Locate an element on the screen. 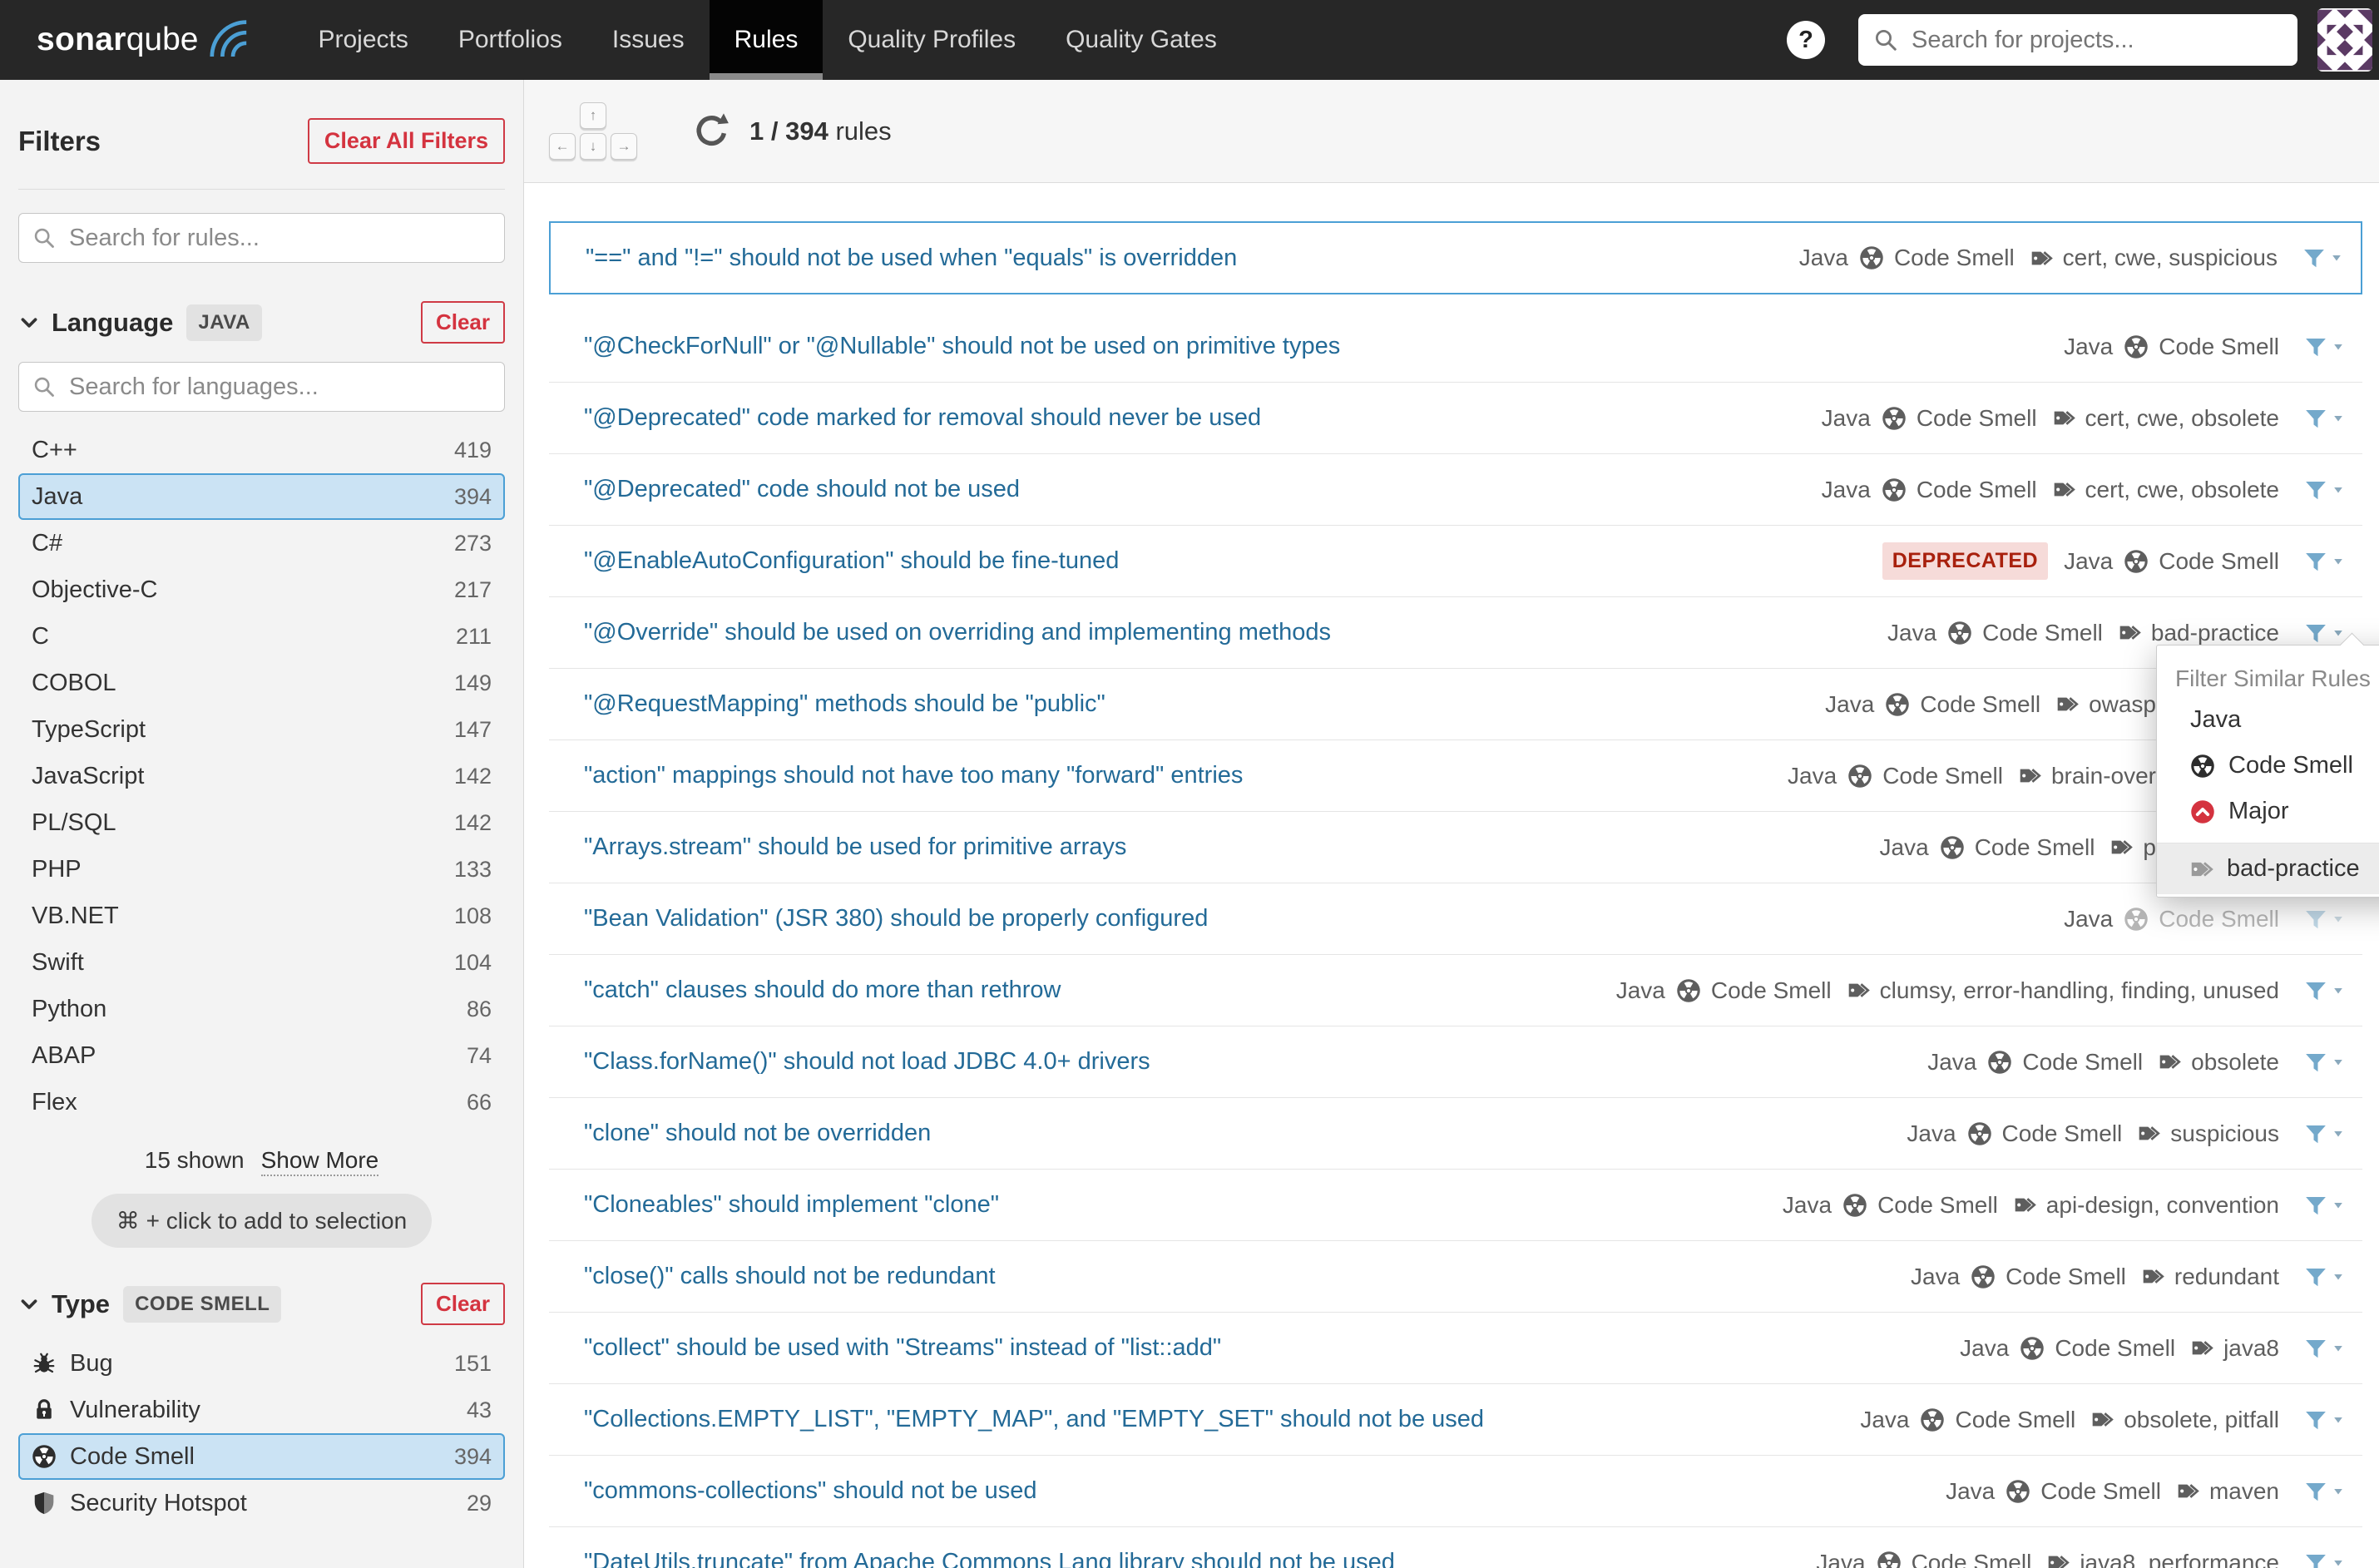 The height and width of the screenshot is (1568, 2379). popup-item-major: Major is located at coordinates (2268, 811).